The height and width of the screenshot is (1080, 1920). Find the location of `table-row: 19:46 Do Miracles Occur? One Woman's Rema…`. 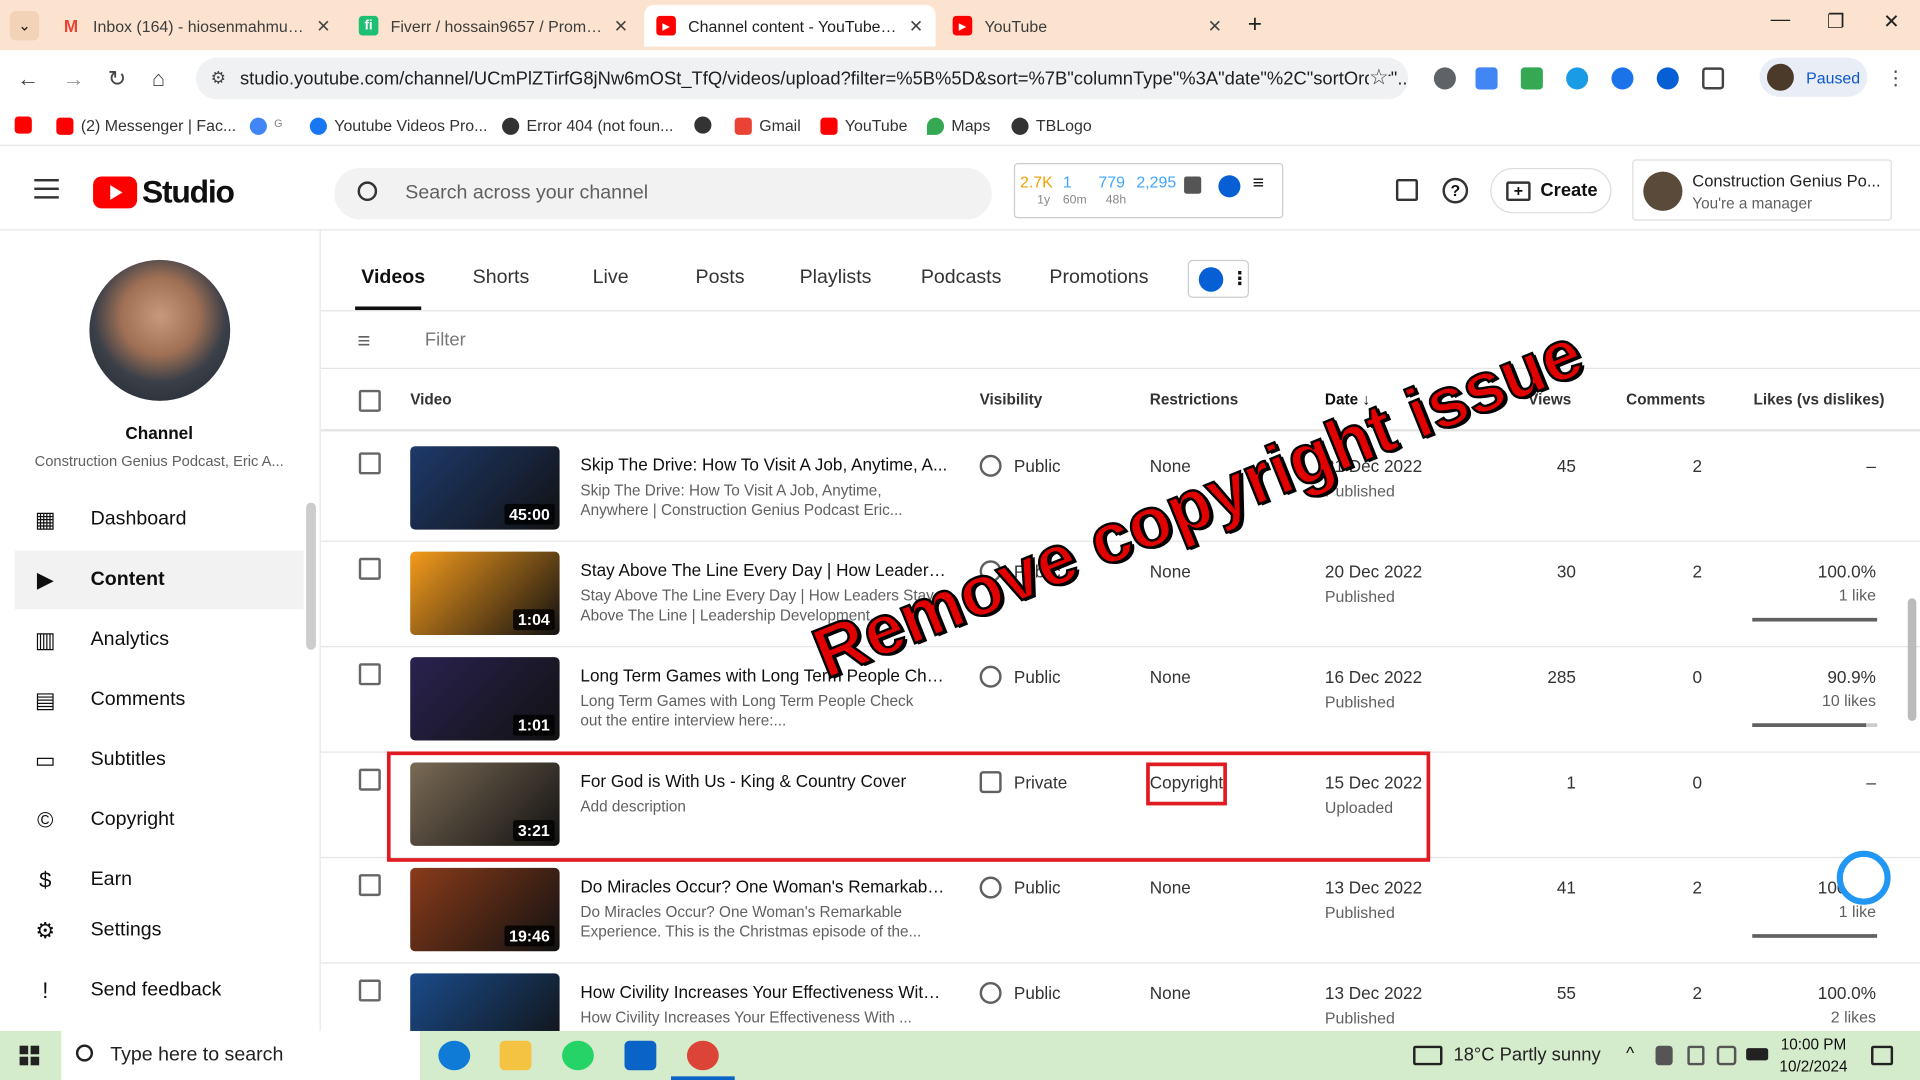

table-row: 19:46 Do Miracles Occur? One Woman's Rema… is located at coordinates (1120, 911).